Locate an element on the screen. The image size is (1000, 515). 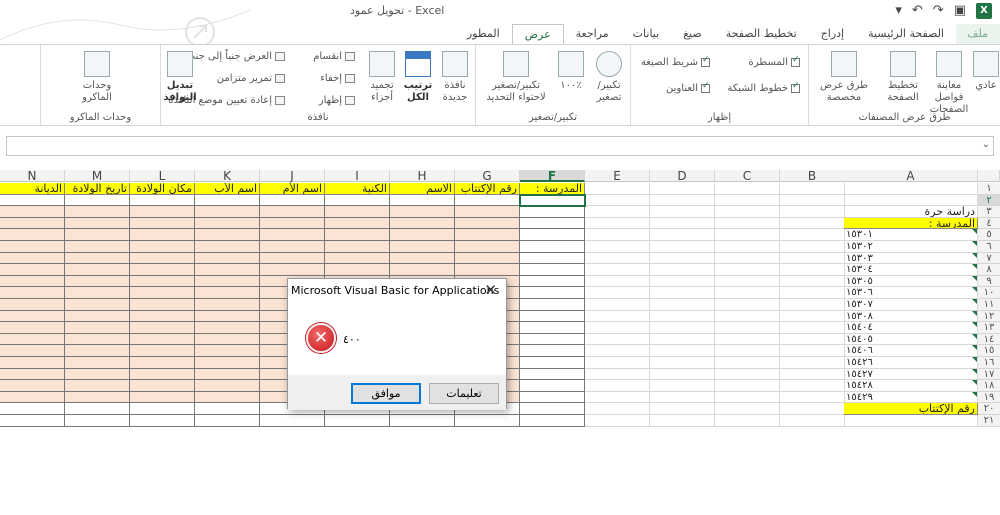
row-header: ١٤ is located at coordinates (989, 339).